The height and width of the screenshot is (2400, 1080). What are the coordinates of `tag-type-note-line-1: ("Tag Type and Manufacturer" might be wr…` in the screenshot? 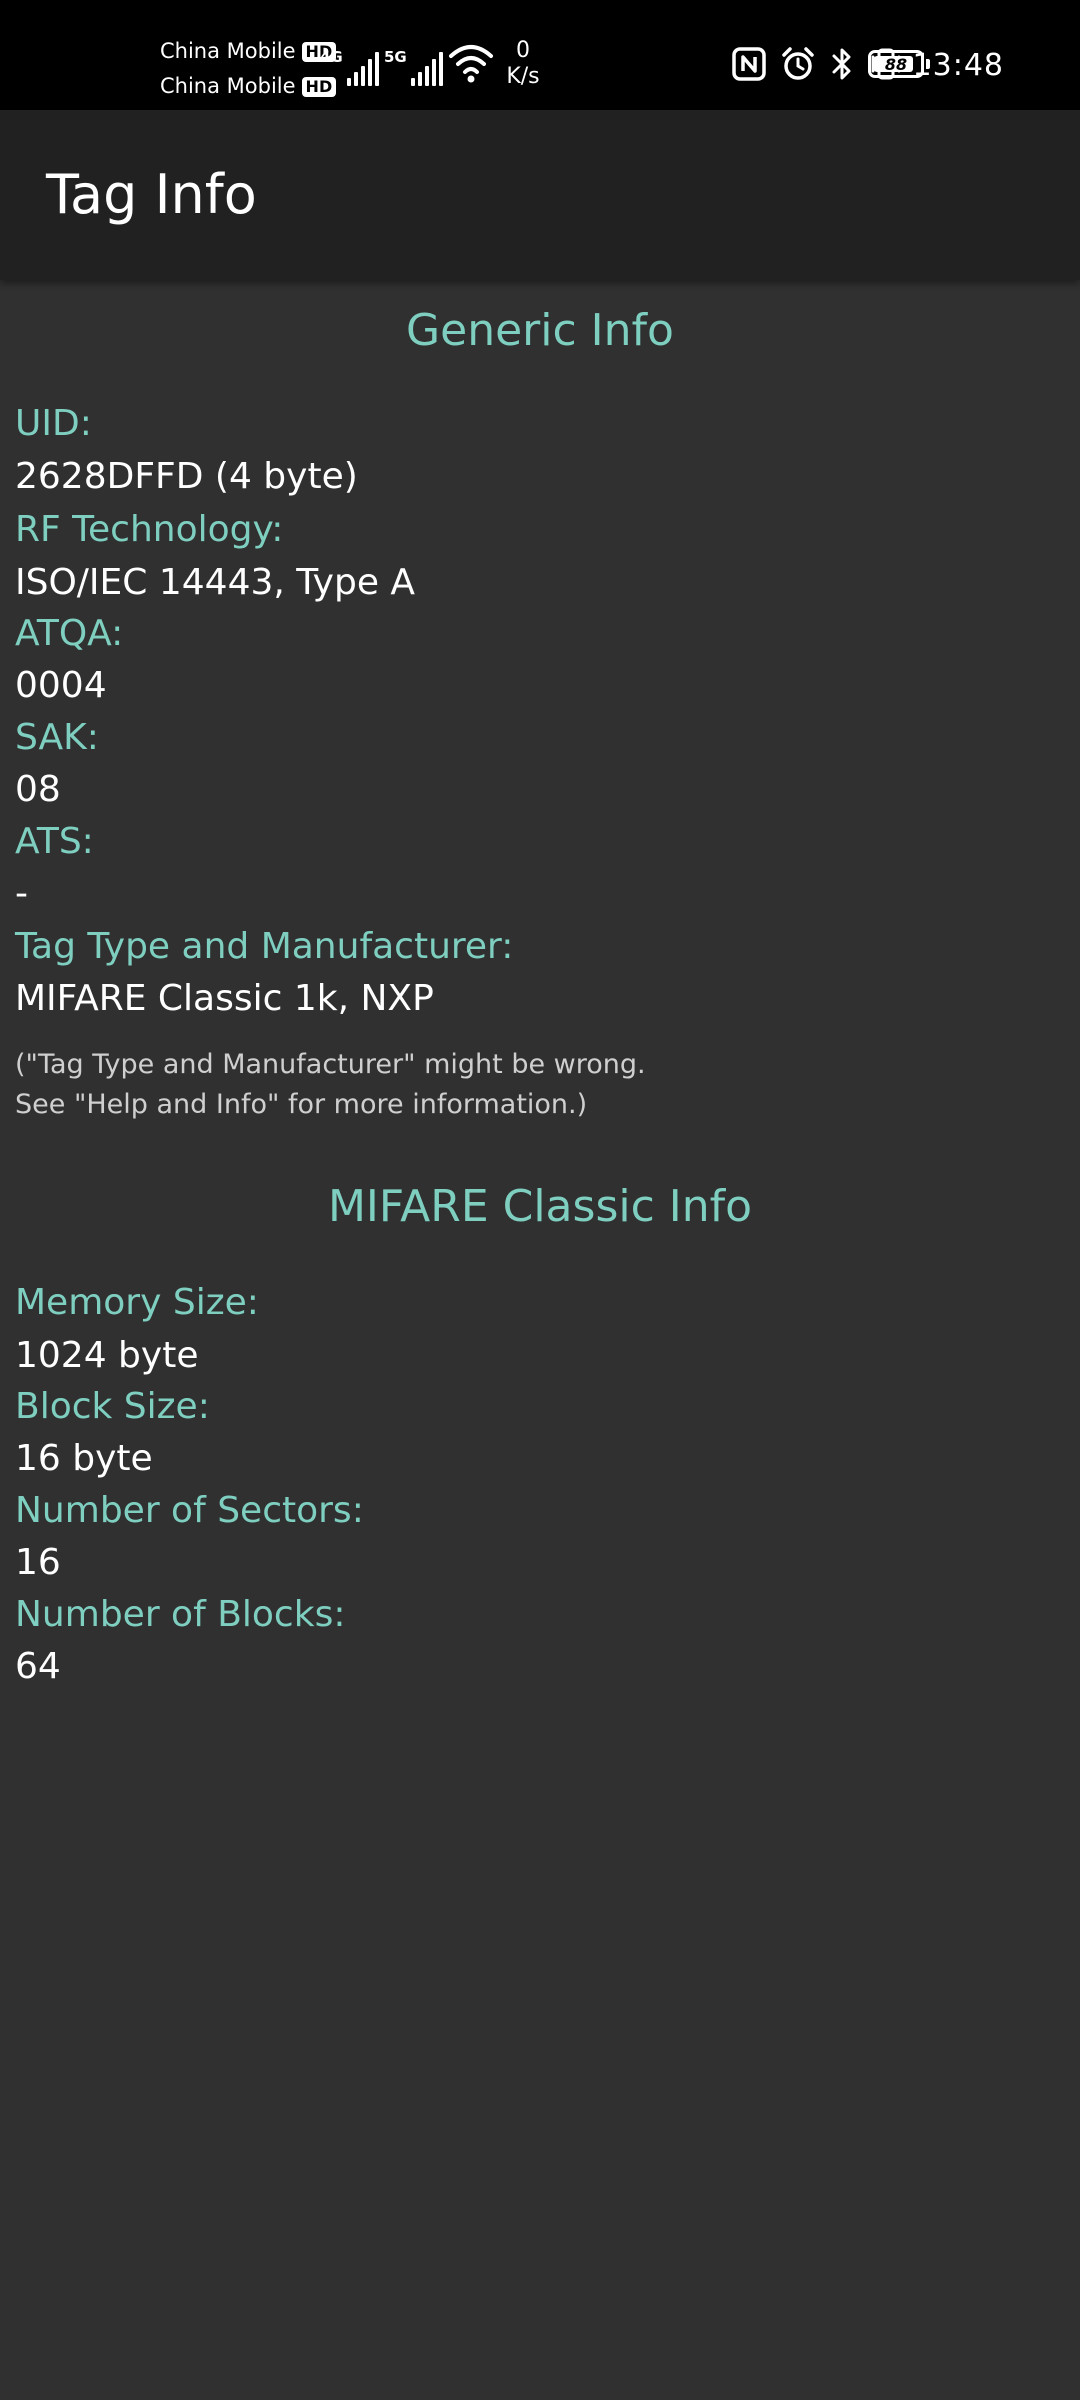 It's located at (330, 1064).